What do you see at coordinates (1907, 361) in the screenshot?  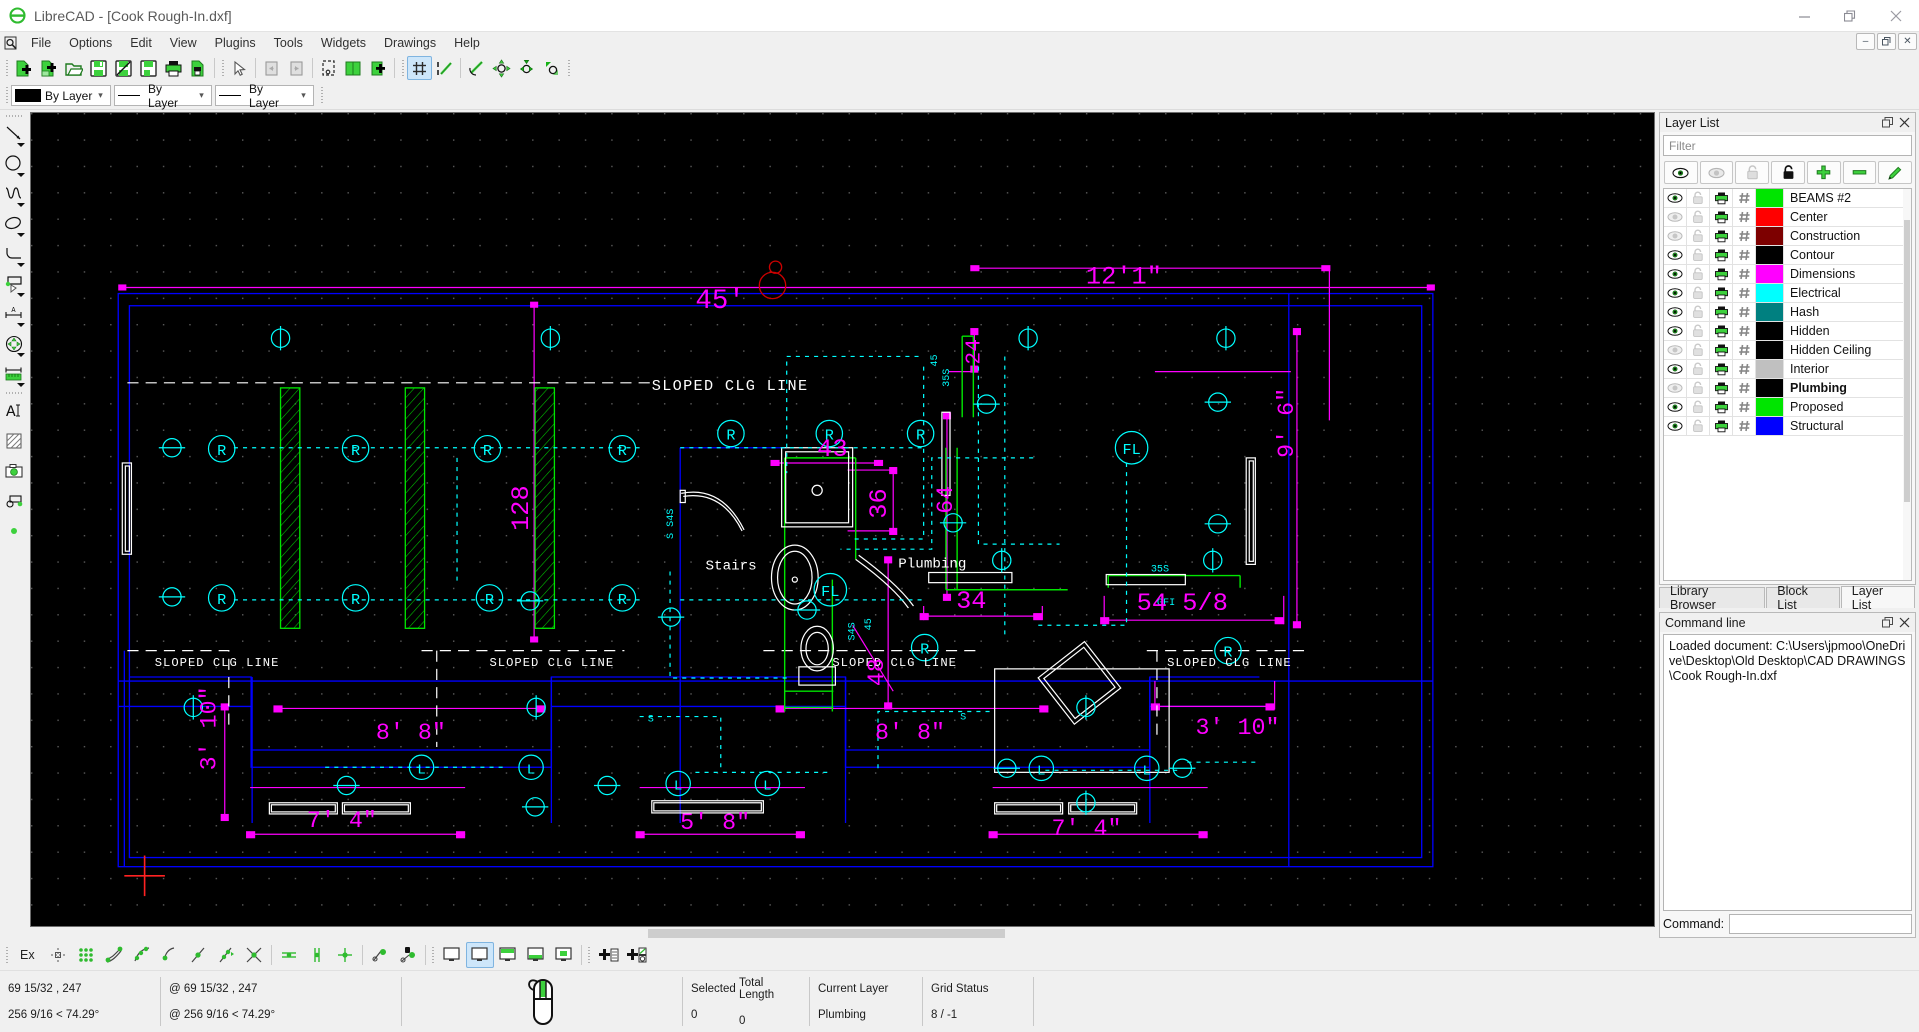 I see `layer-list-scroll-thumb` at bounding box center [1907, 361].